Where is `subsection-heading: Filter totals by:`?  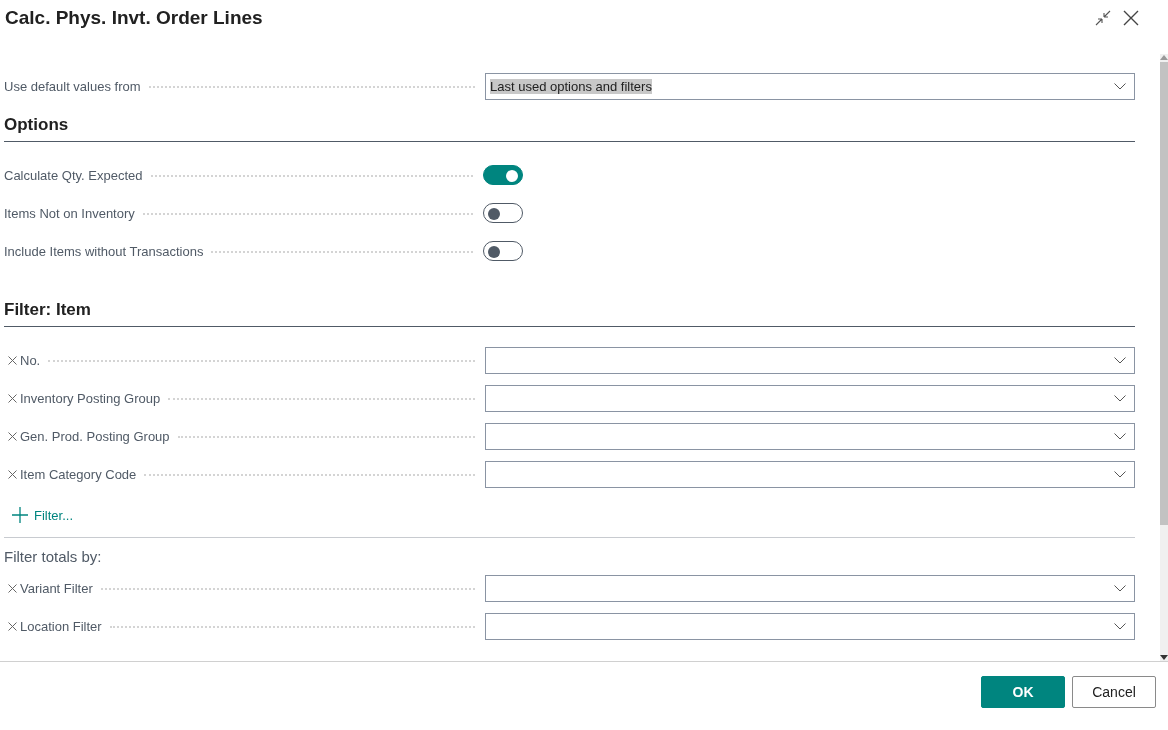
subsection-heading: Filter totals by: is located at coordinates (53, 557).